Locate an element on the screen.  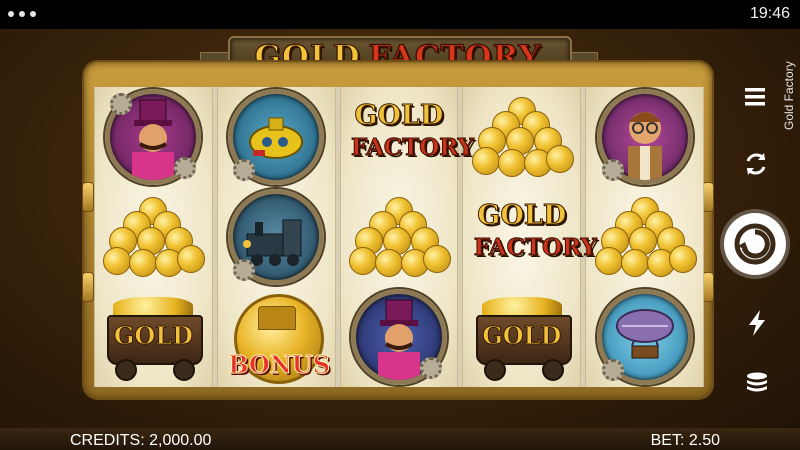
symbol-airship is located at coordinates (645, 337).